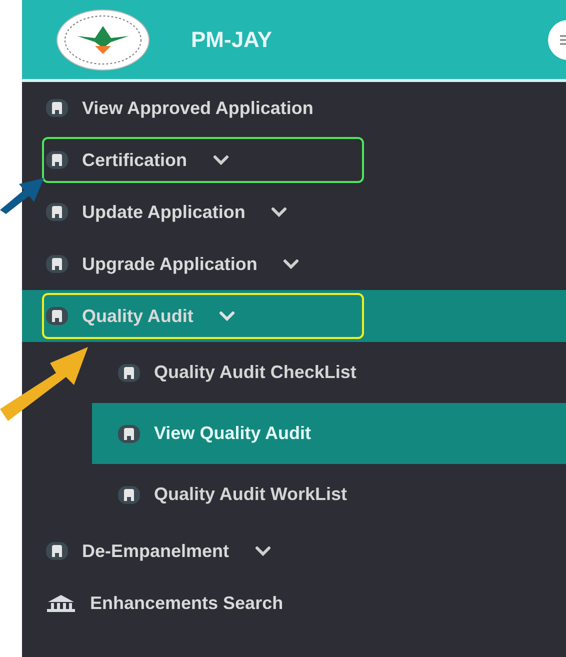  What do you see at coordinates (198, 108) in the screenshot?
I see `menu-label: View Approved Application` at bounding box center [198, 108].